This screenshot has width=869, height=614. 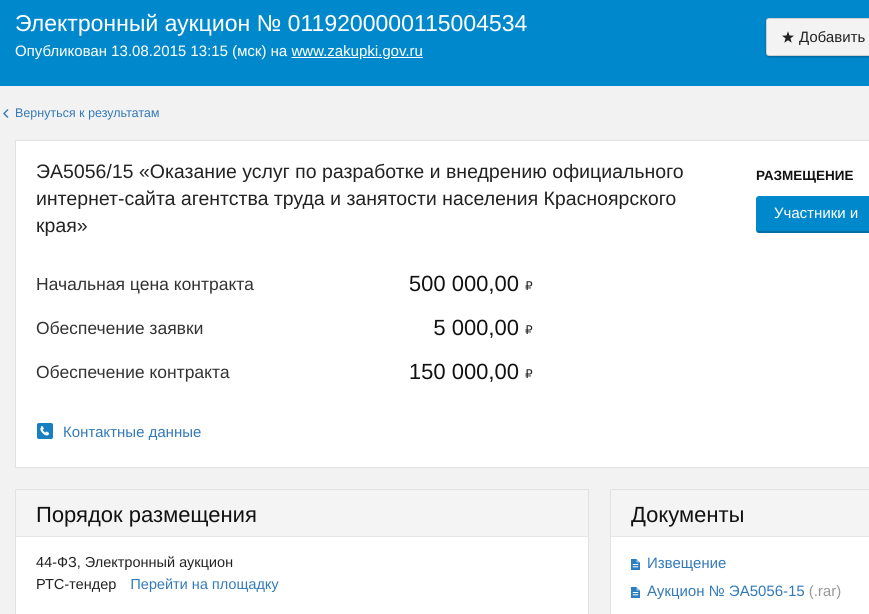 What do you see at coordinates (825, 592) in the screenshot?
I see `file-extension: (.rar)` at bounding box center [825, 592].